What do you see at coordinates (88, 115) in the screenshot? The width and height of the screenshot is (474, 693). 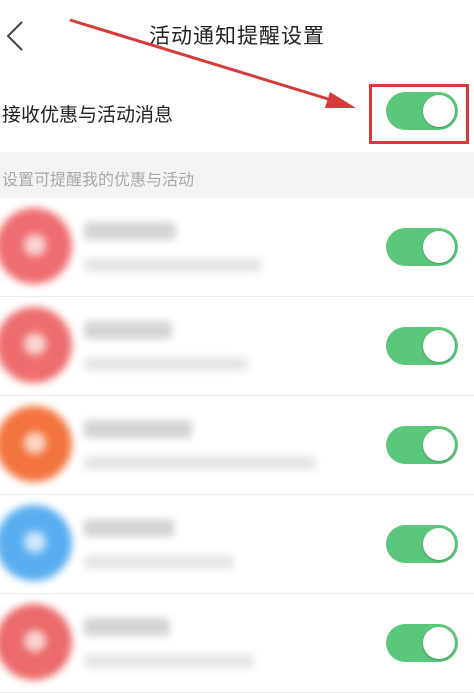 I see `master-setting-label: 接收优惠与活动消息` at bounding box center [88, 115].